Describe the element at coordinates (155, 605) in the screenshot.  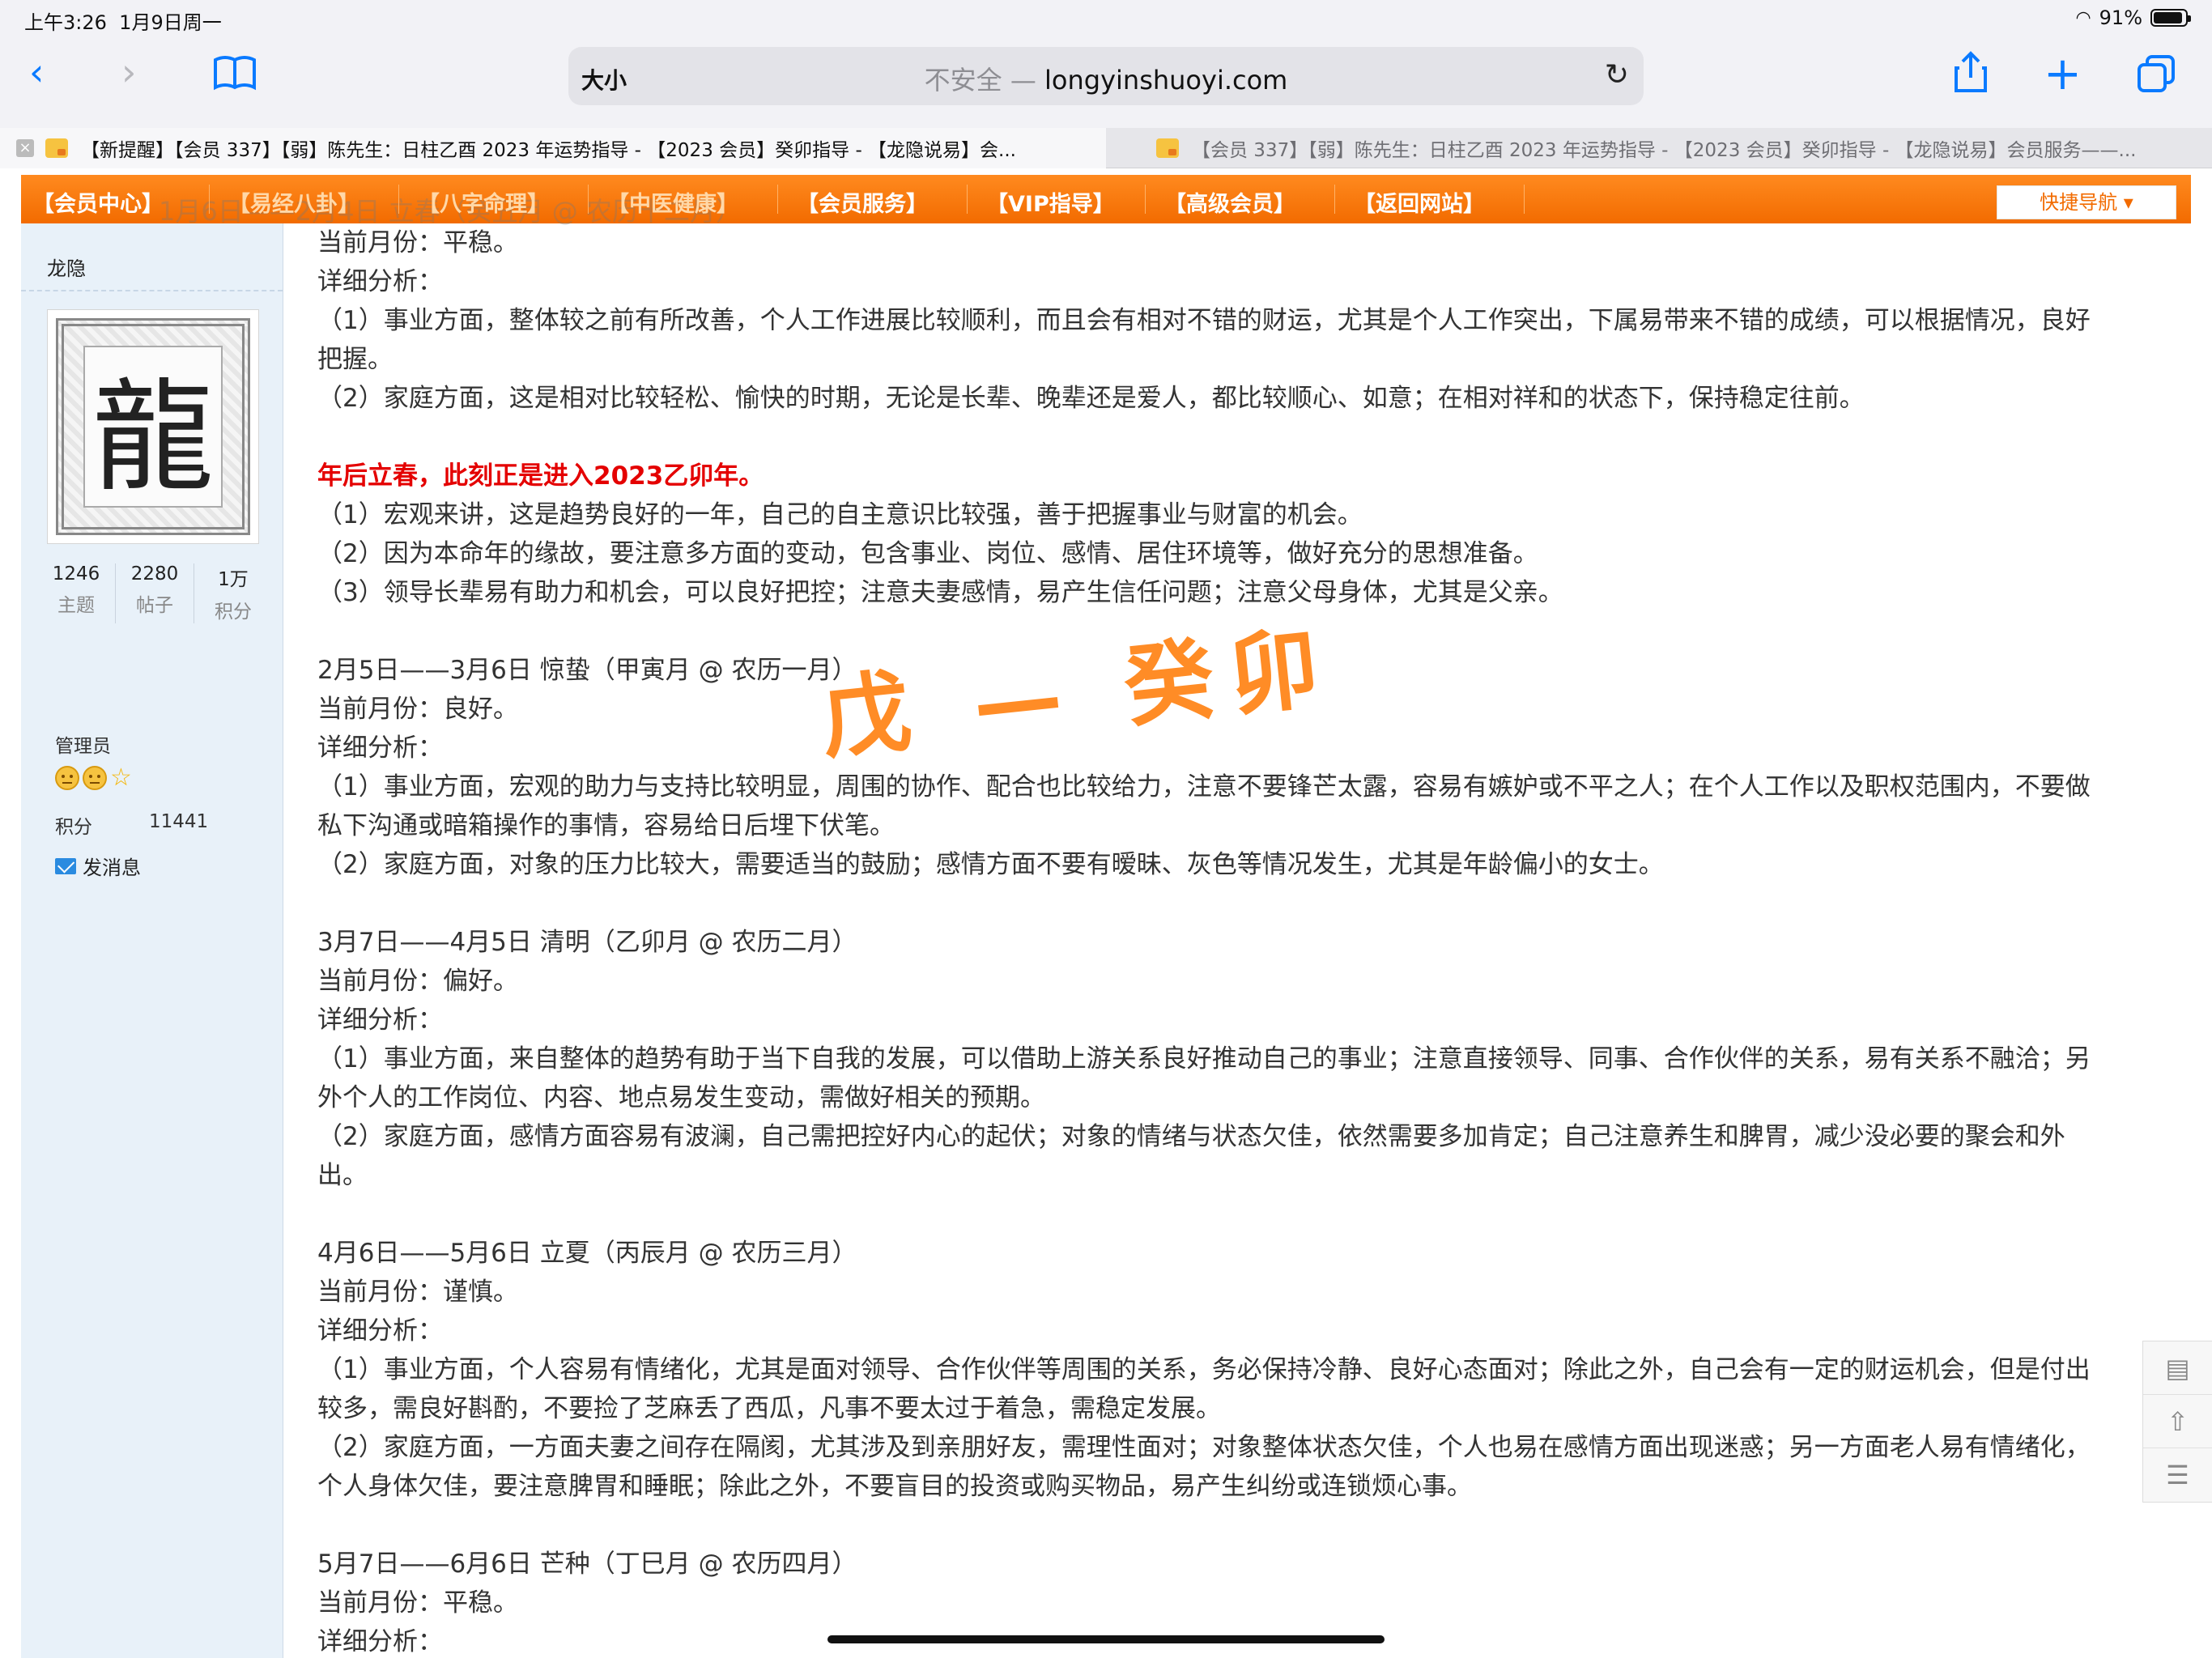
I see `stat-label: 帖子` at that location.